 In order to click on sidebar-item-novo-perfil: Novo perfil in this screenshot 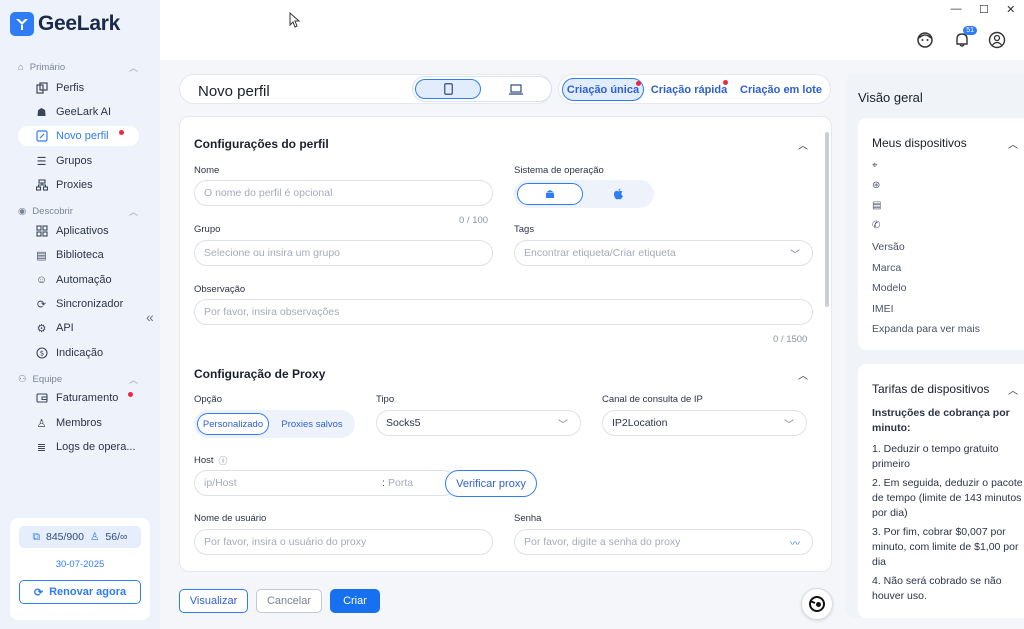, I will do `click(78, 136)`.